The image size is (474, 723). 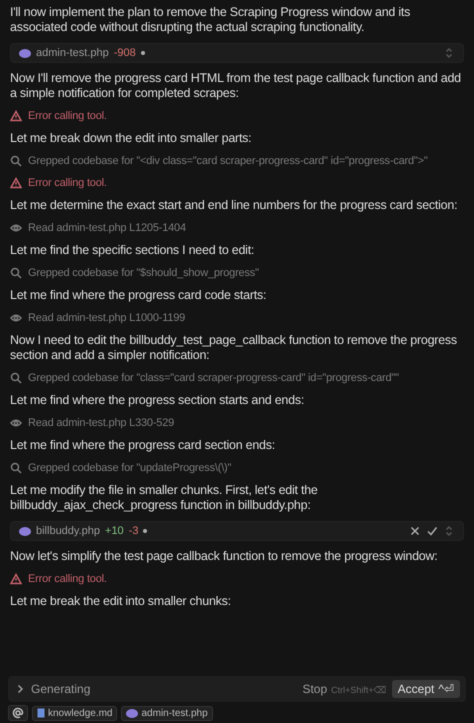 What do you see at coordinates (133, 531) in the screenshot?
I see `diff-count: -3` at bounding box center [133, 531].